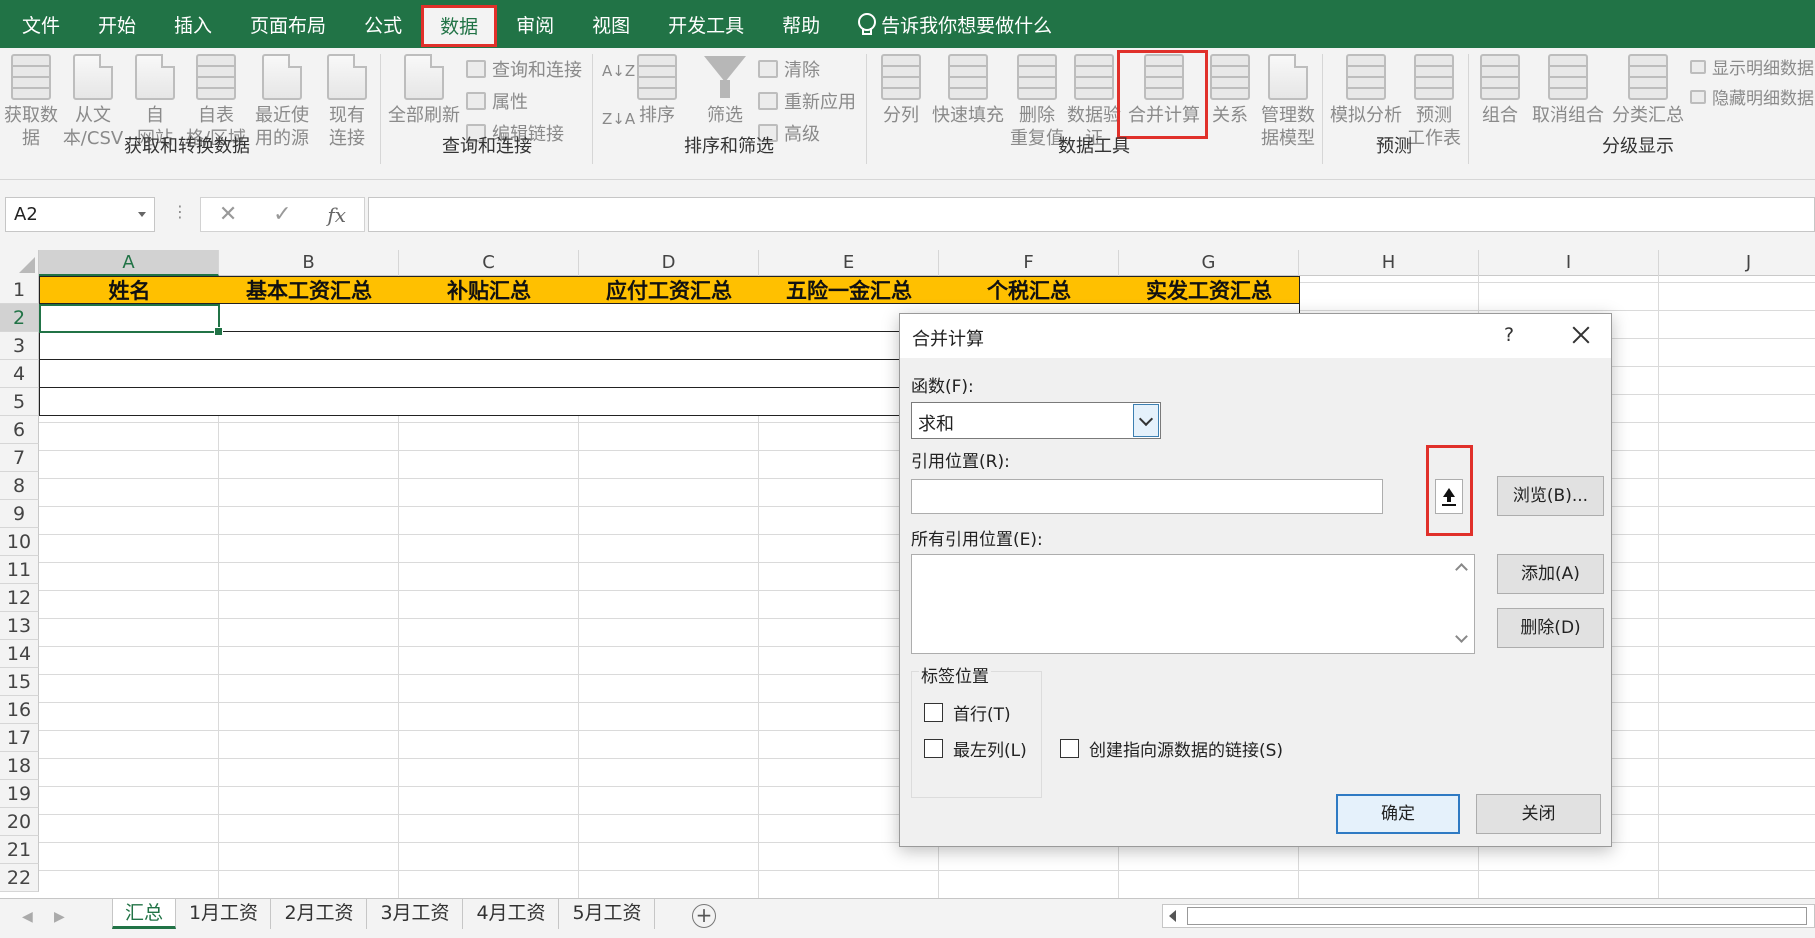 Image resolution: width=1815 pixels, height=938 pixels. What do you see at coordinates (669, 290) in the screenshot?
I see `table-header-cell: 应付工资汇总` at bounding box center [669, 290].